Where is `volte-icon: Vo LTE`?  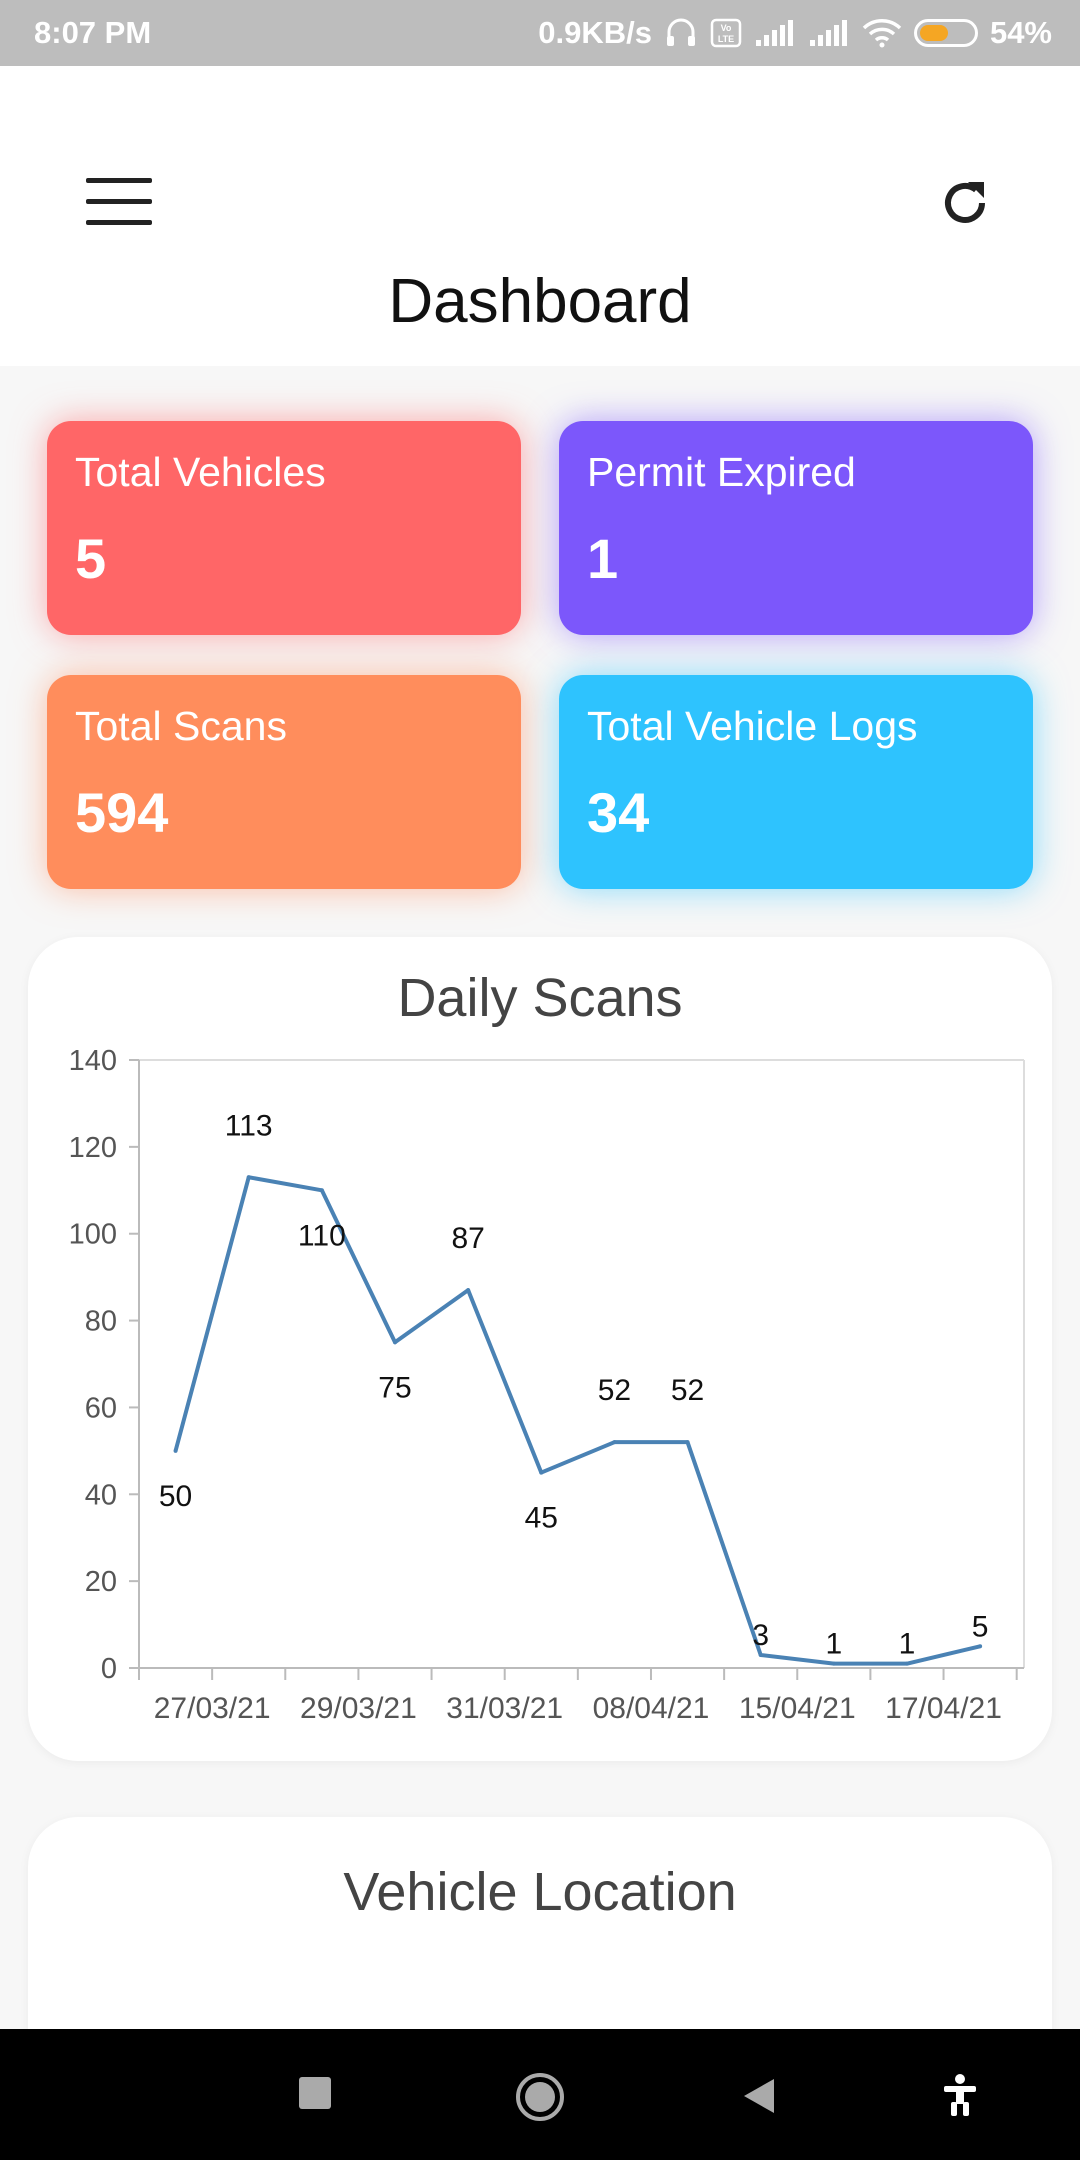 volte-icon: Vo LTE is located at coordinates (726, 33).